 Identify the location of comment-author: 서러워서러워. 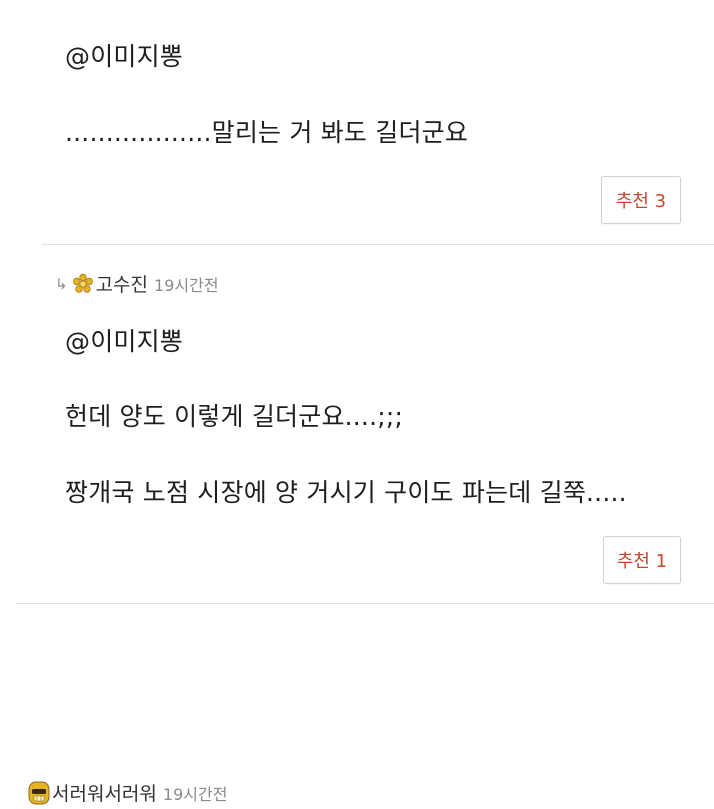
(104, 792).